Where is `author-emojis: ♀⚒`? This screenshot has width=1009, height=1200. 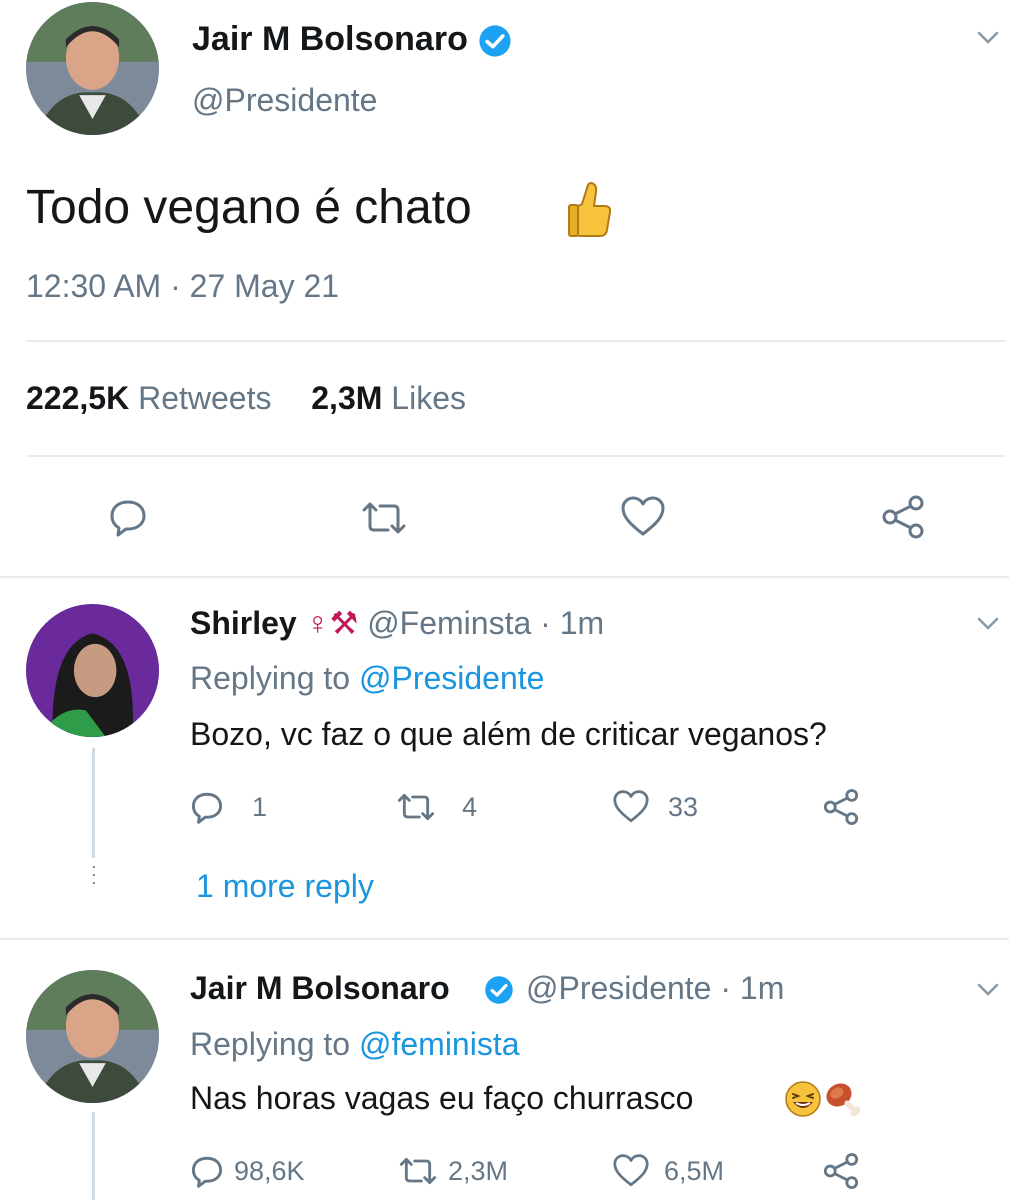 author-emojis: ♀⚒ is located at coordinates (332, 623).